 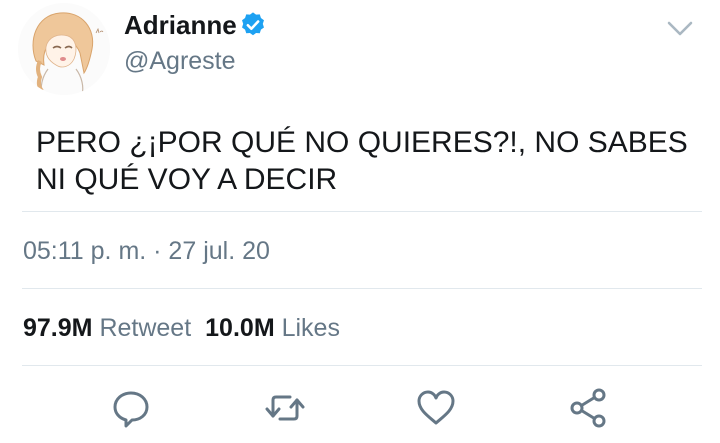 What do you see at coordinates (180, 61) in the screenshot?
I see `user-handle: @Agreste` at bounding box center [180, 61].